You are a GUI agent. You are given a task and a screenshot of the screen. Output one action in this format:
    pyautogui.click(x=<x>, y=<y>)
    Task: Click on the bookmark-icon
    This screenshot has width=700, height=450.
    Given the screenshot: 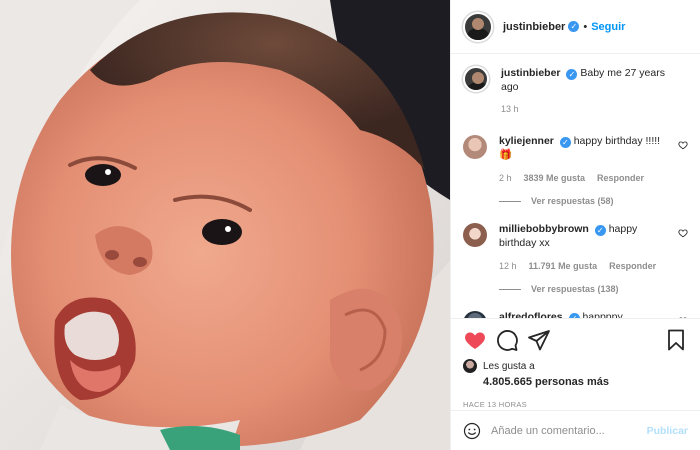 What is the action you would take?
    pyautogui.click(x=676, y=340)
    